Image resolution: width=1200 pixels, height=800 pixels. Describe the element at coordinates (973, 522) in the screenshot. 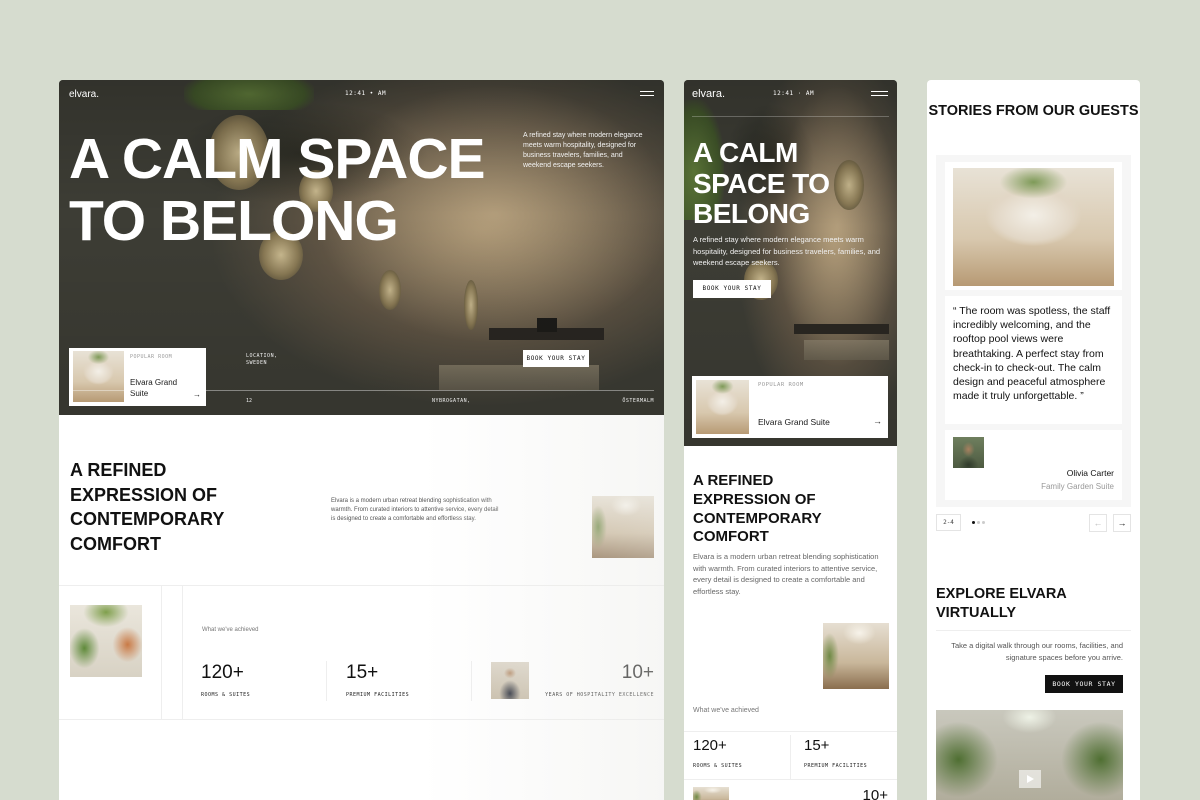

I see `dot-active` at that location.